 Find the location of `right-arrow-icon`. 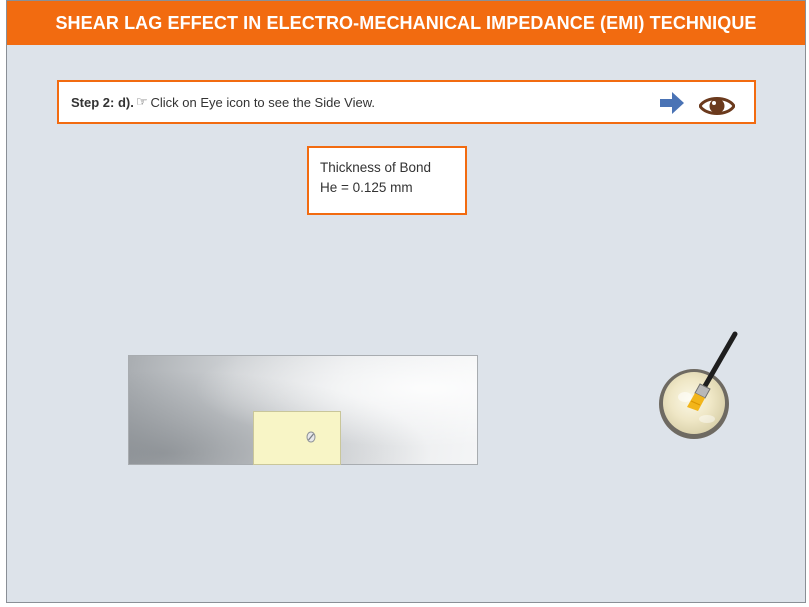

right-arrow-icon is located at coordinates (672, 103).